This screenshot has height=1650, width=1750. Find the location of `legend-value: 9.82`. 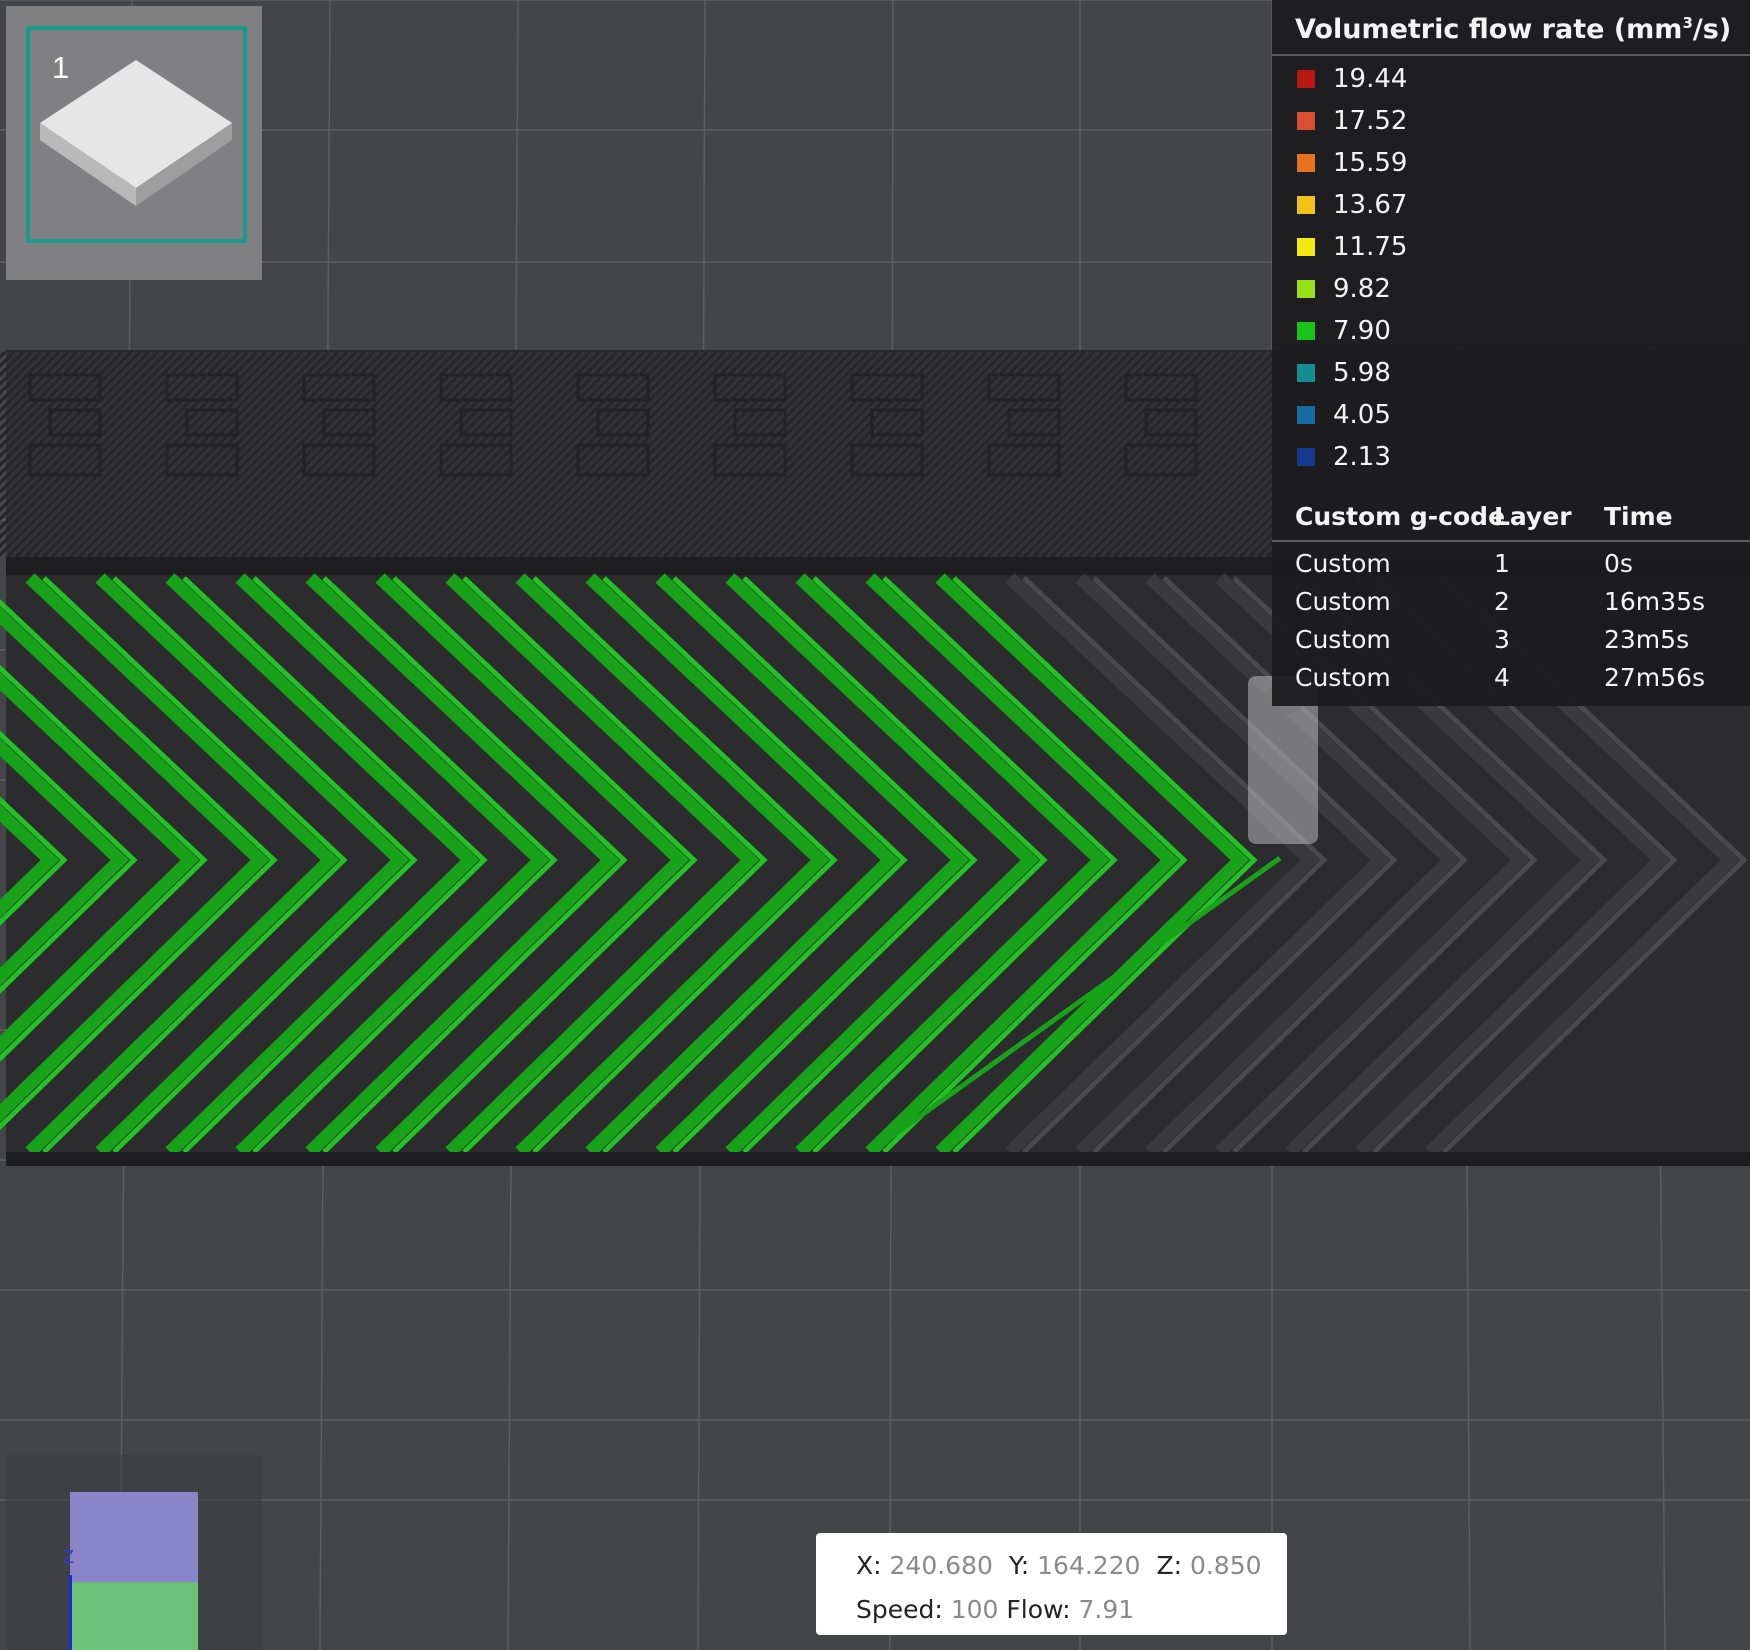

legend-value: 9.82 is located at coordinates (1362, 289).